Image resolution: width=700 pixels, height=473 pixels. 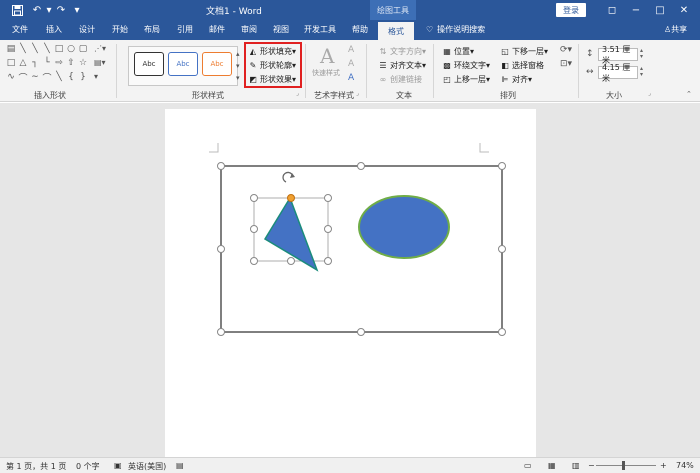 What do you see at coordinates (528, 465) in the screenshot?
I see `read-mode-icon: ▭` at bounding box center [528, 465].